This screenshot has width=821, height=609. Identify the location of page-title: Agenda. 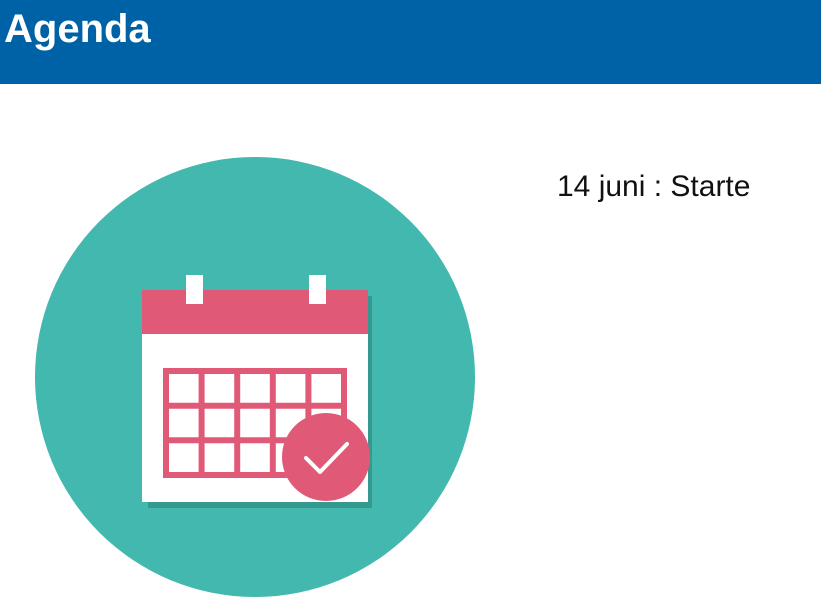
(77, 29).